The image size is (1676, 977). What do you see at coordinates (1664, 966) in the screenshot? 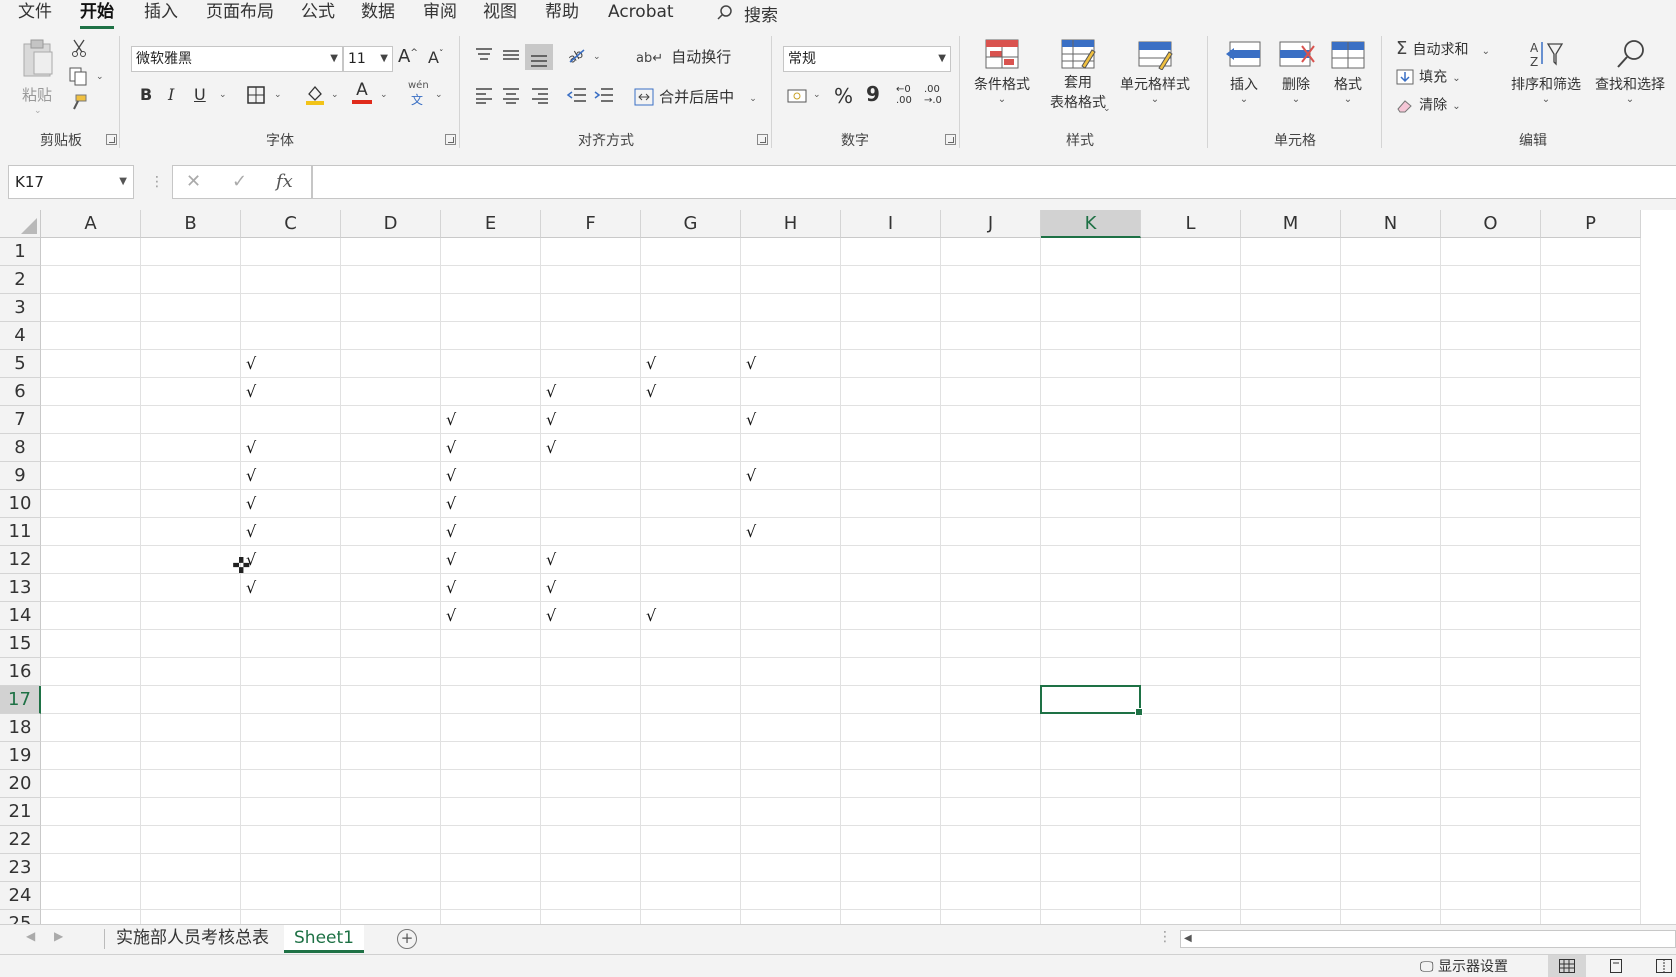
I see `page-break-view-icon` at bounding box center [1664, 966].